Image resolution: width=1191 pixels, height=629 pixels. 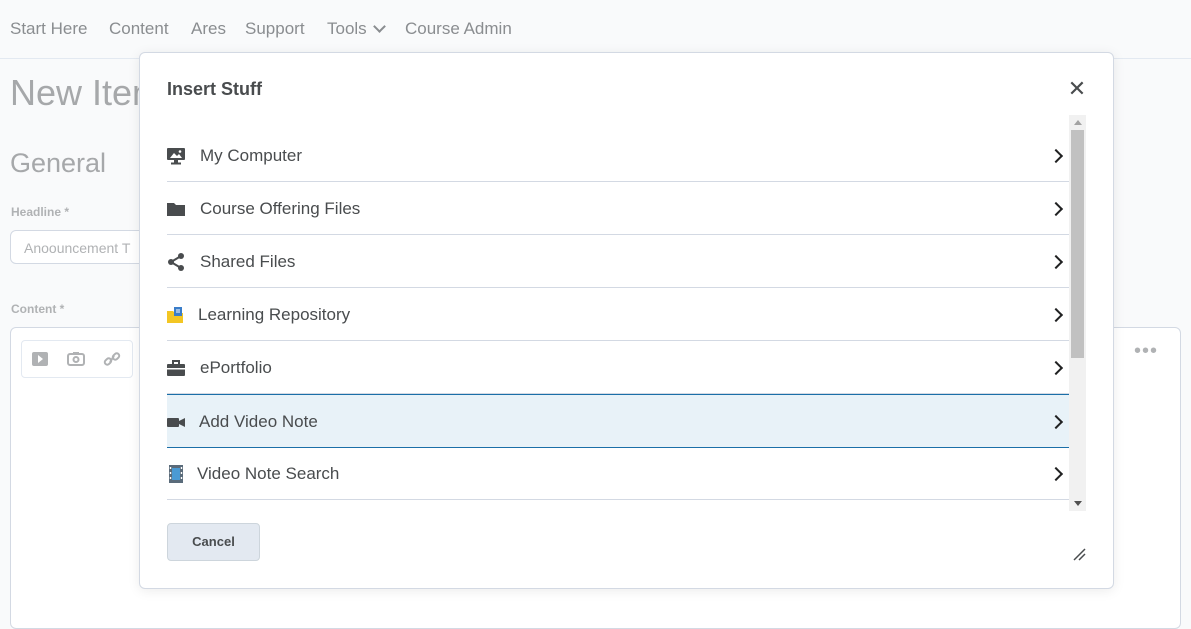 I want to click on nav-tools: Tools, so click(x=356, y=29).